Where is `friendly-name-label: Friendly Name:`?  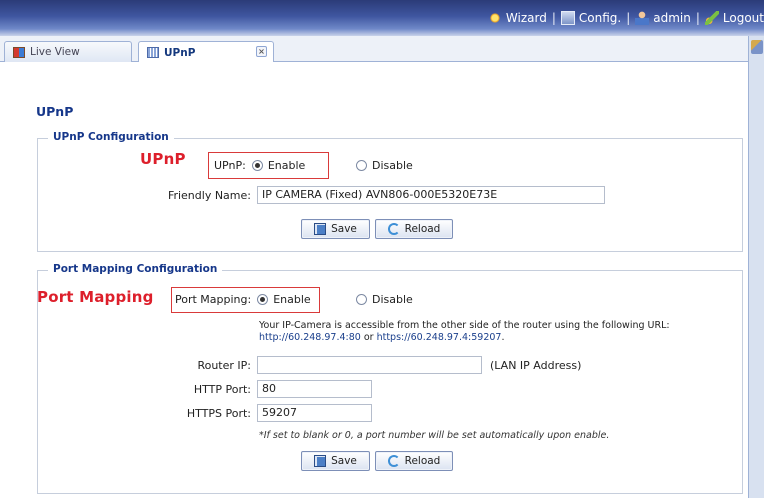 friendly-name-label: Friendly Name: is located at coordinates (209, 195).